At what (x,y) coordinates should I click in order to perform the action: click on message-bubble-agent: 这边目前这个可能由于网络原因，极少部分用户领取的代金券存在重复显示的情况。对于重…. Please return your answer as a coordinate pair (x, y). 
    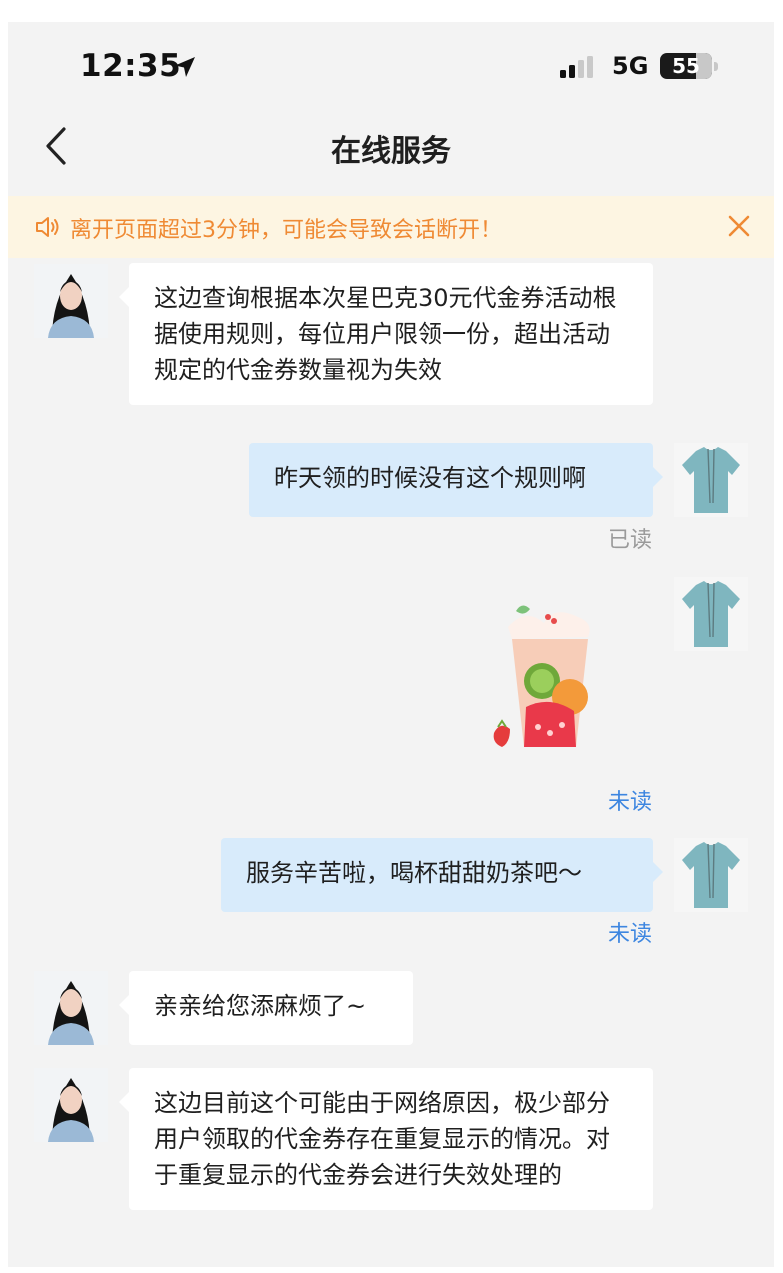
    Looking at the image, I should click on (386, 1139).